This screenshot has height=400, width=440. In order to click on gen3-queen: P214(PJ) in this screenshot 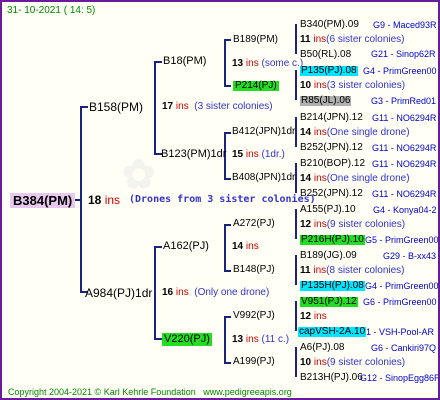, I will do `click(256, 86)`.